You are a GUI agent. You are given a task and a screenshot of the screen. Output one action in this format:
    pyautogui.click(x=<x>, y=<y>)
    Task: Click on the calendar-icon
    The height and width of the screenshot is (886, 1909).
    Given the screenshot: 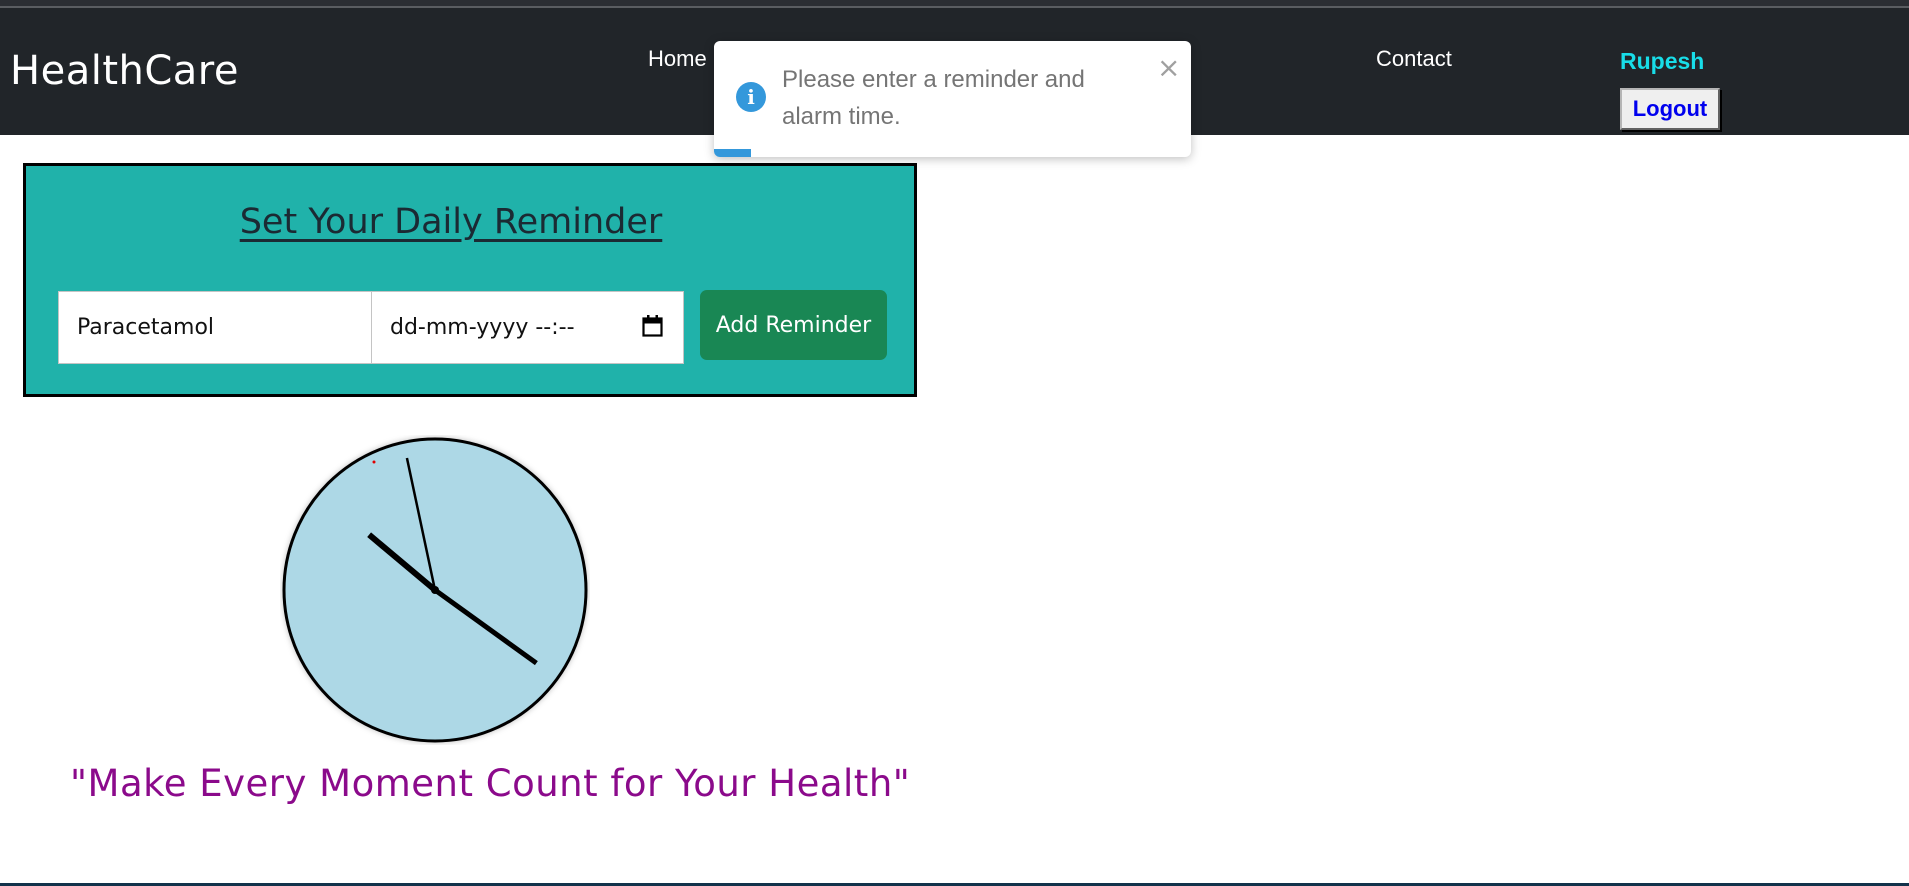 What is the action you would take?
    pyautogui.click(x=652, y=326)
    